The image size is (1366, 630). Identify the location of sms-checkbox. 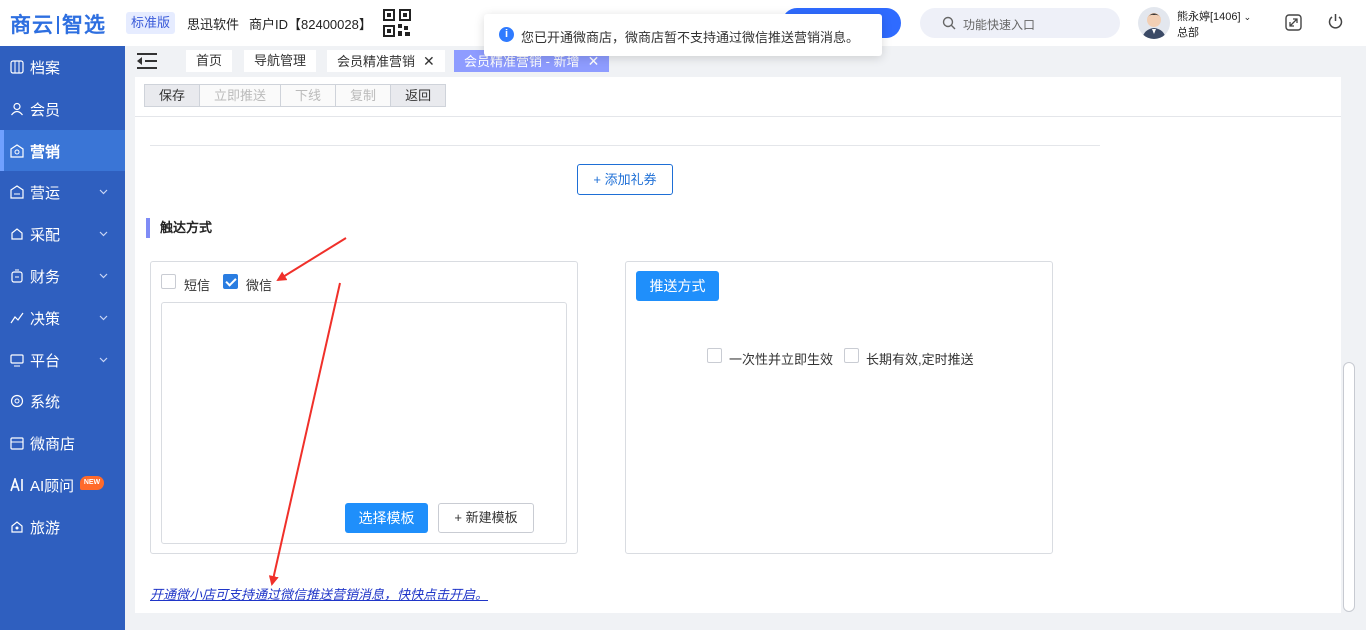
(168, 281).